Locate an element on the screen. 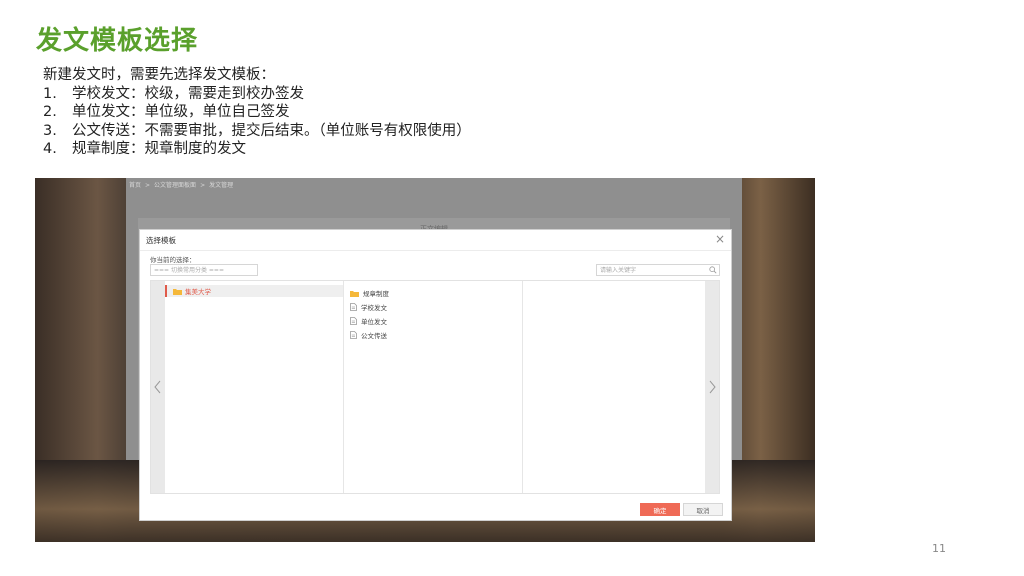 The width and height of the screenshot is (1024, 576). org-label: 集美大学 is located at coordinates (198, 292).